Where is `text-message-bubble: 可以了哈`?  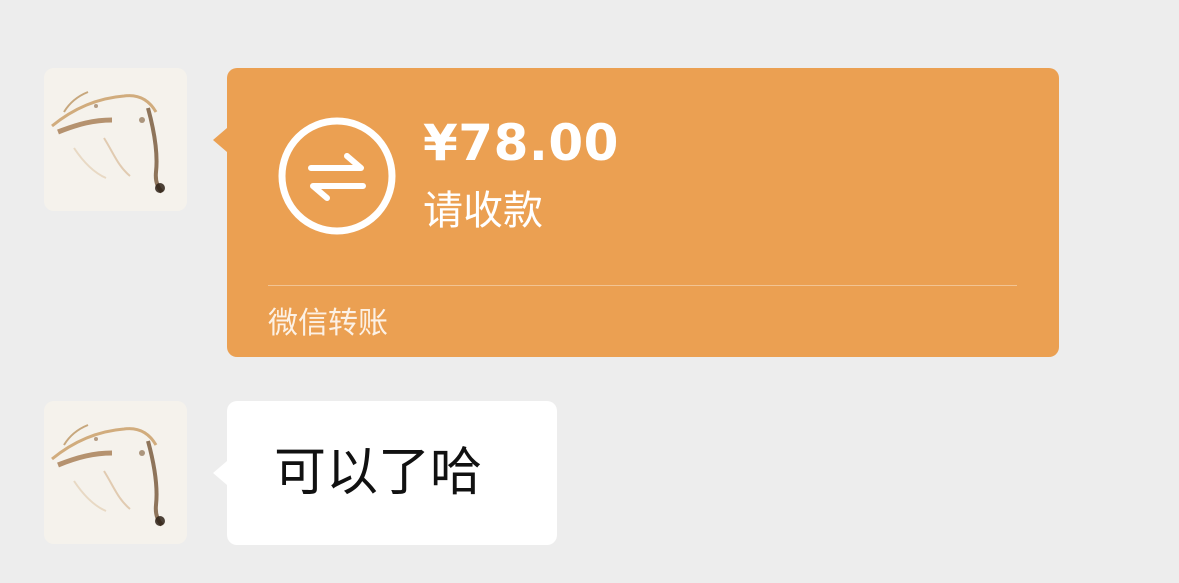
text-message-bubble: 可以了哈 is located at coordinates (385, 473).